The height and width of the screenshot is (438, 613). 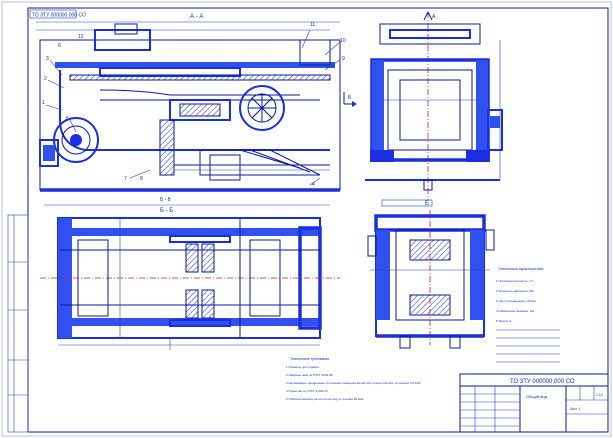 What do you see at coordinates (200, 308) in the screenshot?
I see `plan-gear-lower` at bounding box center [200, 308].